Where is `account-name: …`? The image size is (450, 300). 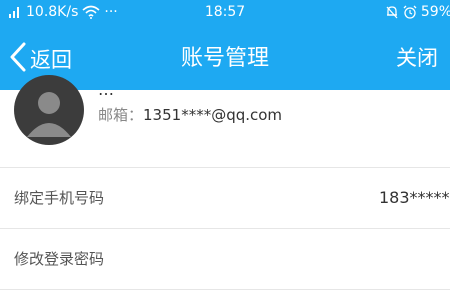
account-name: … is located at coordinates (106, 89).